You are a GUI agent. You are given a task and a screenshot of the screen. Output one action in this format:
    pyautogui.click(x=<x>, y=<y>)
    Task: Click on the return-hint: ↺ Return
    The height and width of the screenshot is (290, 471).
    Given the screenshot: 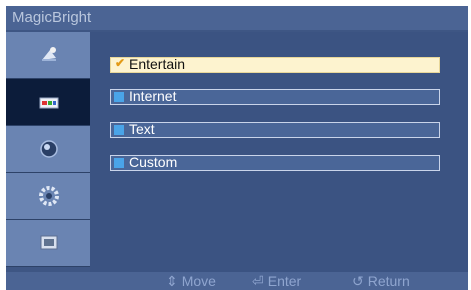 What is the action you would take?
    pyautogui.click(x=381, y=281)
    